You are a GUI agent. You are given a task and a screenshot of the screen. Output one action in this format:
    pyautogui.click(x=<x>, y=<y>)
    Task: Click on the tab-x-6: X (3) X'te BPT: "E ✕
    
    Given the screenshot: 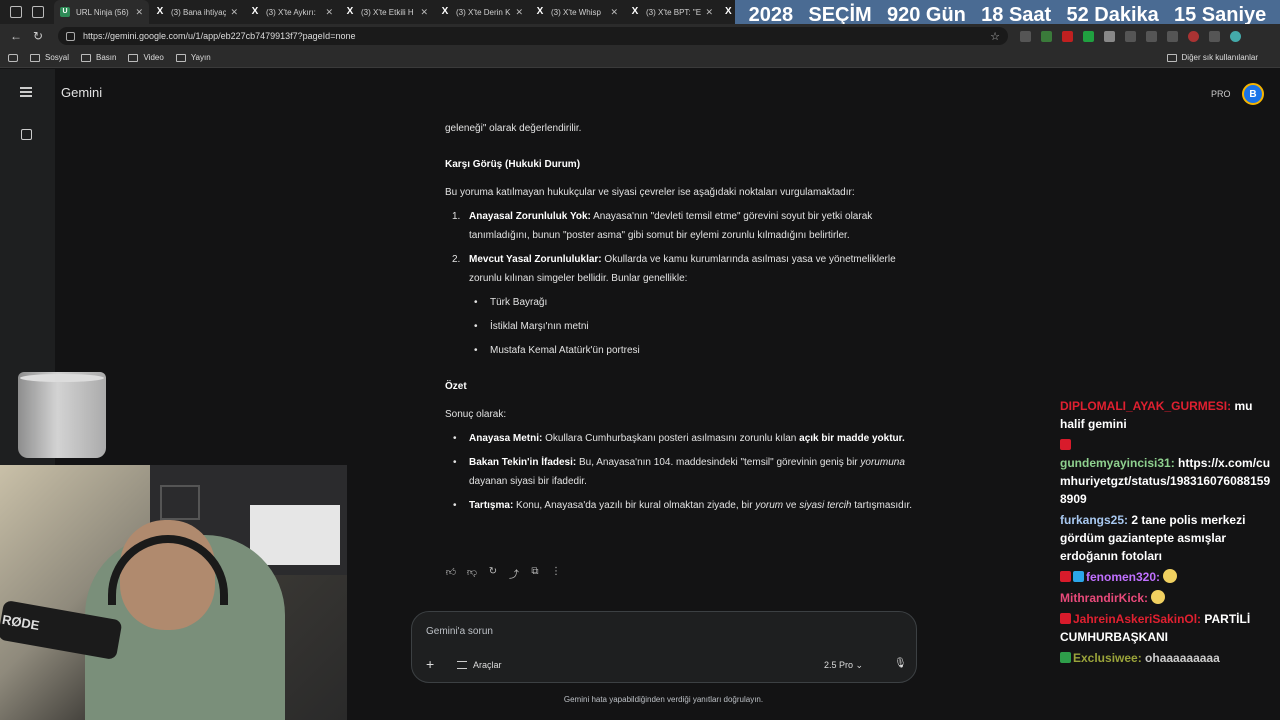 What is the action you would take?
    pyautogui.click(x=671, y=12)
    